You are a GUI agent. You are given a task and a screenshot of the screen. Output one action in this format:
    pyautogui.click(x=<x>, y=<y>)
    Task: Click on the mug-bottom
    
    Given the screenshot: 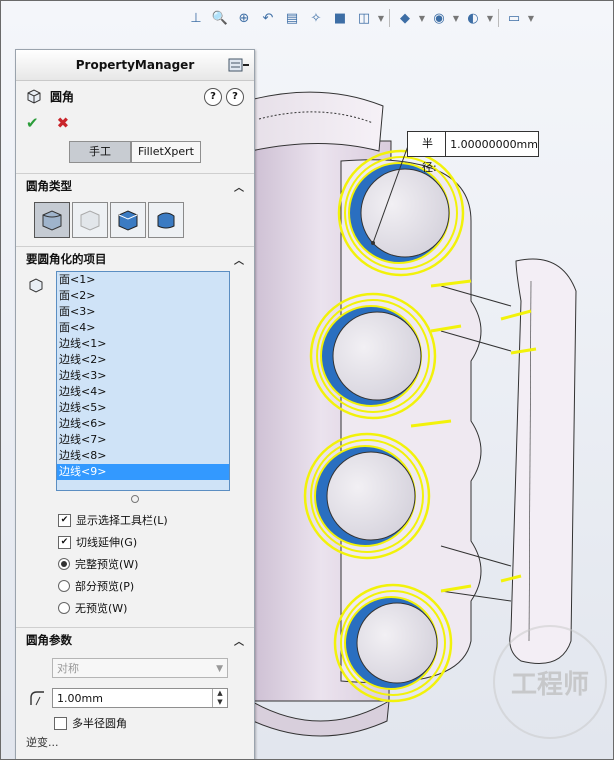 What is the action you would take?
    pyautogui.click(x=320, y=718)
    